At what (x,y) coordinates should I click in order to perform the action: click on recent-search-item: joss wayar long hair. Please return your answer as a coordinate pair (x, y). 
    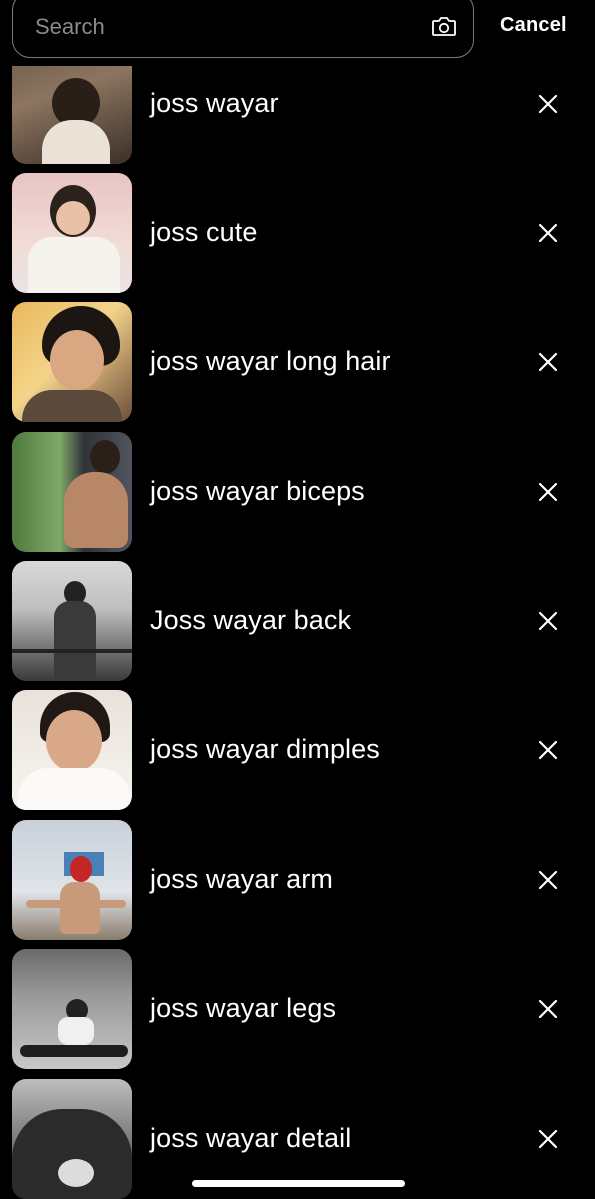
    Looking at the image, I should click on (297, 362).